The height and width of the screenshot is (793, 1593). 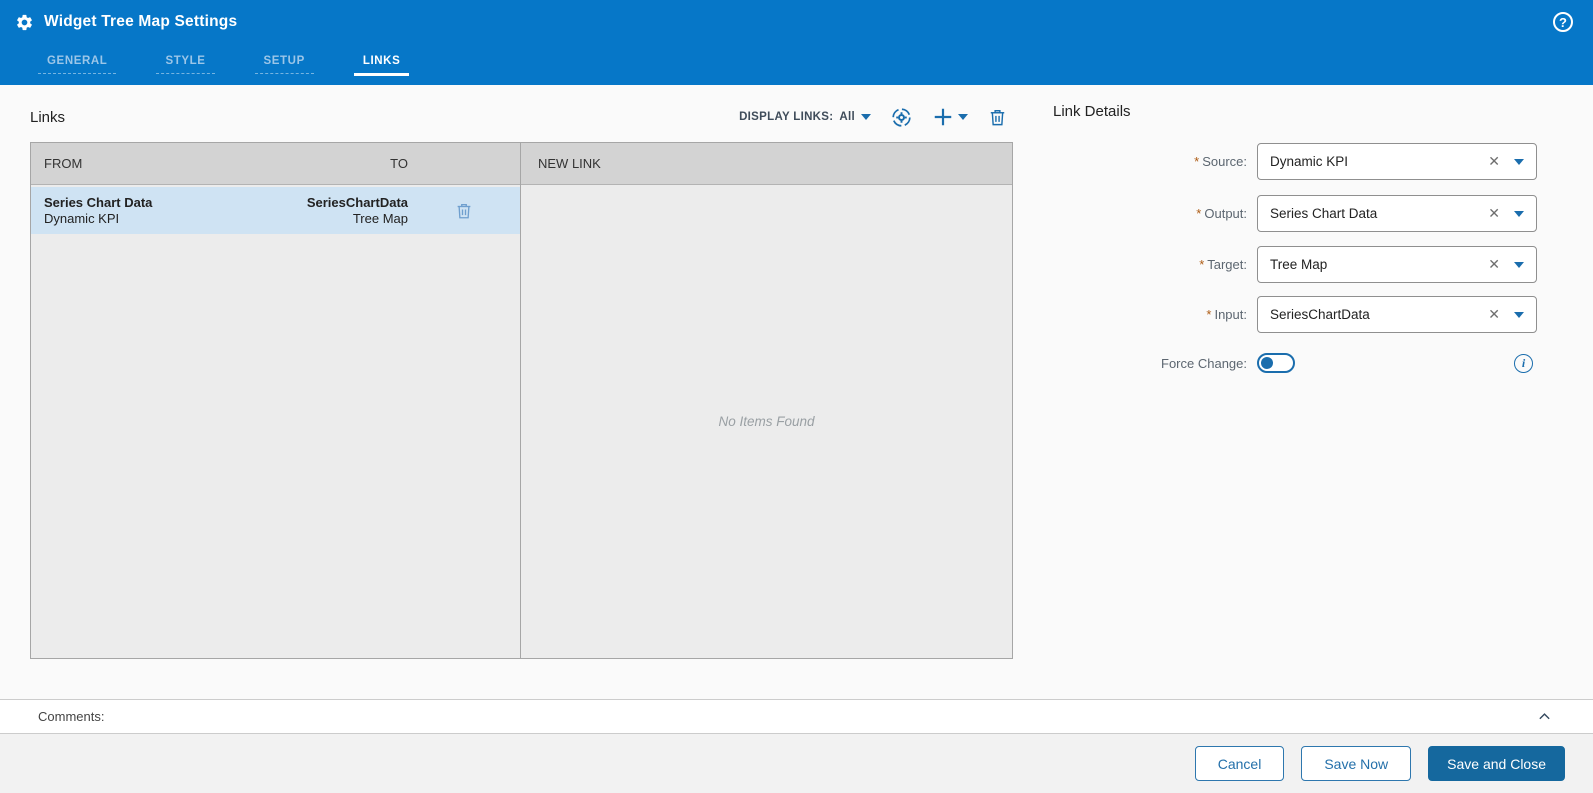 What do you see at coordinates (796, 763) in the screenshot?
I see `footer-bar: Cancel Save Now Save and Close` at bounding box center [796, 763].